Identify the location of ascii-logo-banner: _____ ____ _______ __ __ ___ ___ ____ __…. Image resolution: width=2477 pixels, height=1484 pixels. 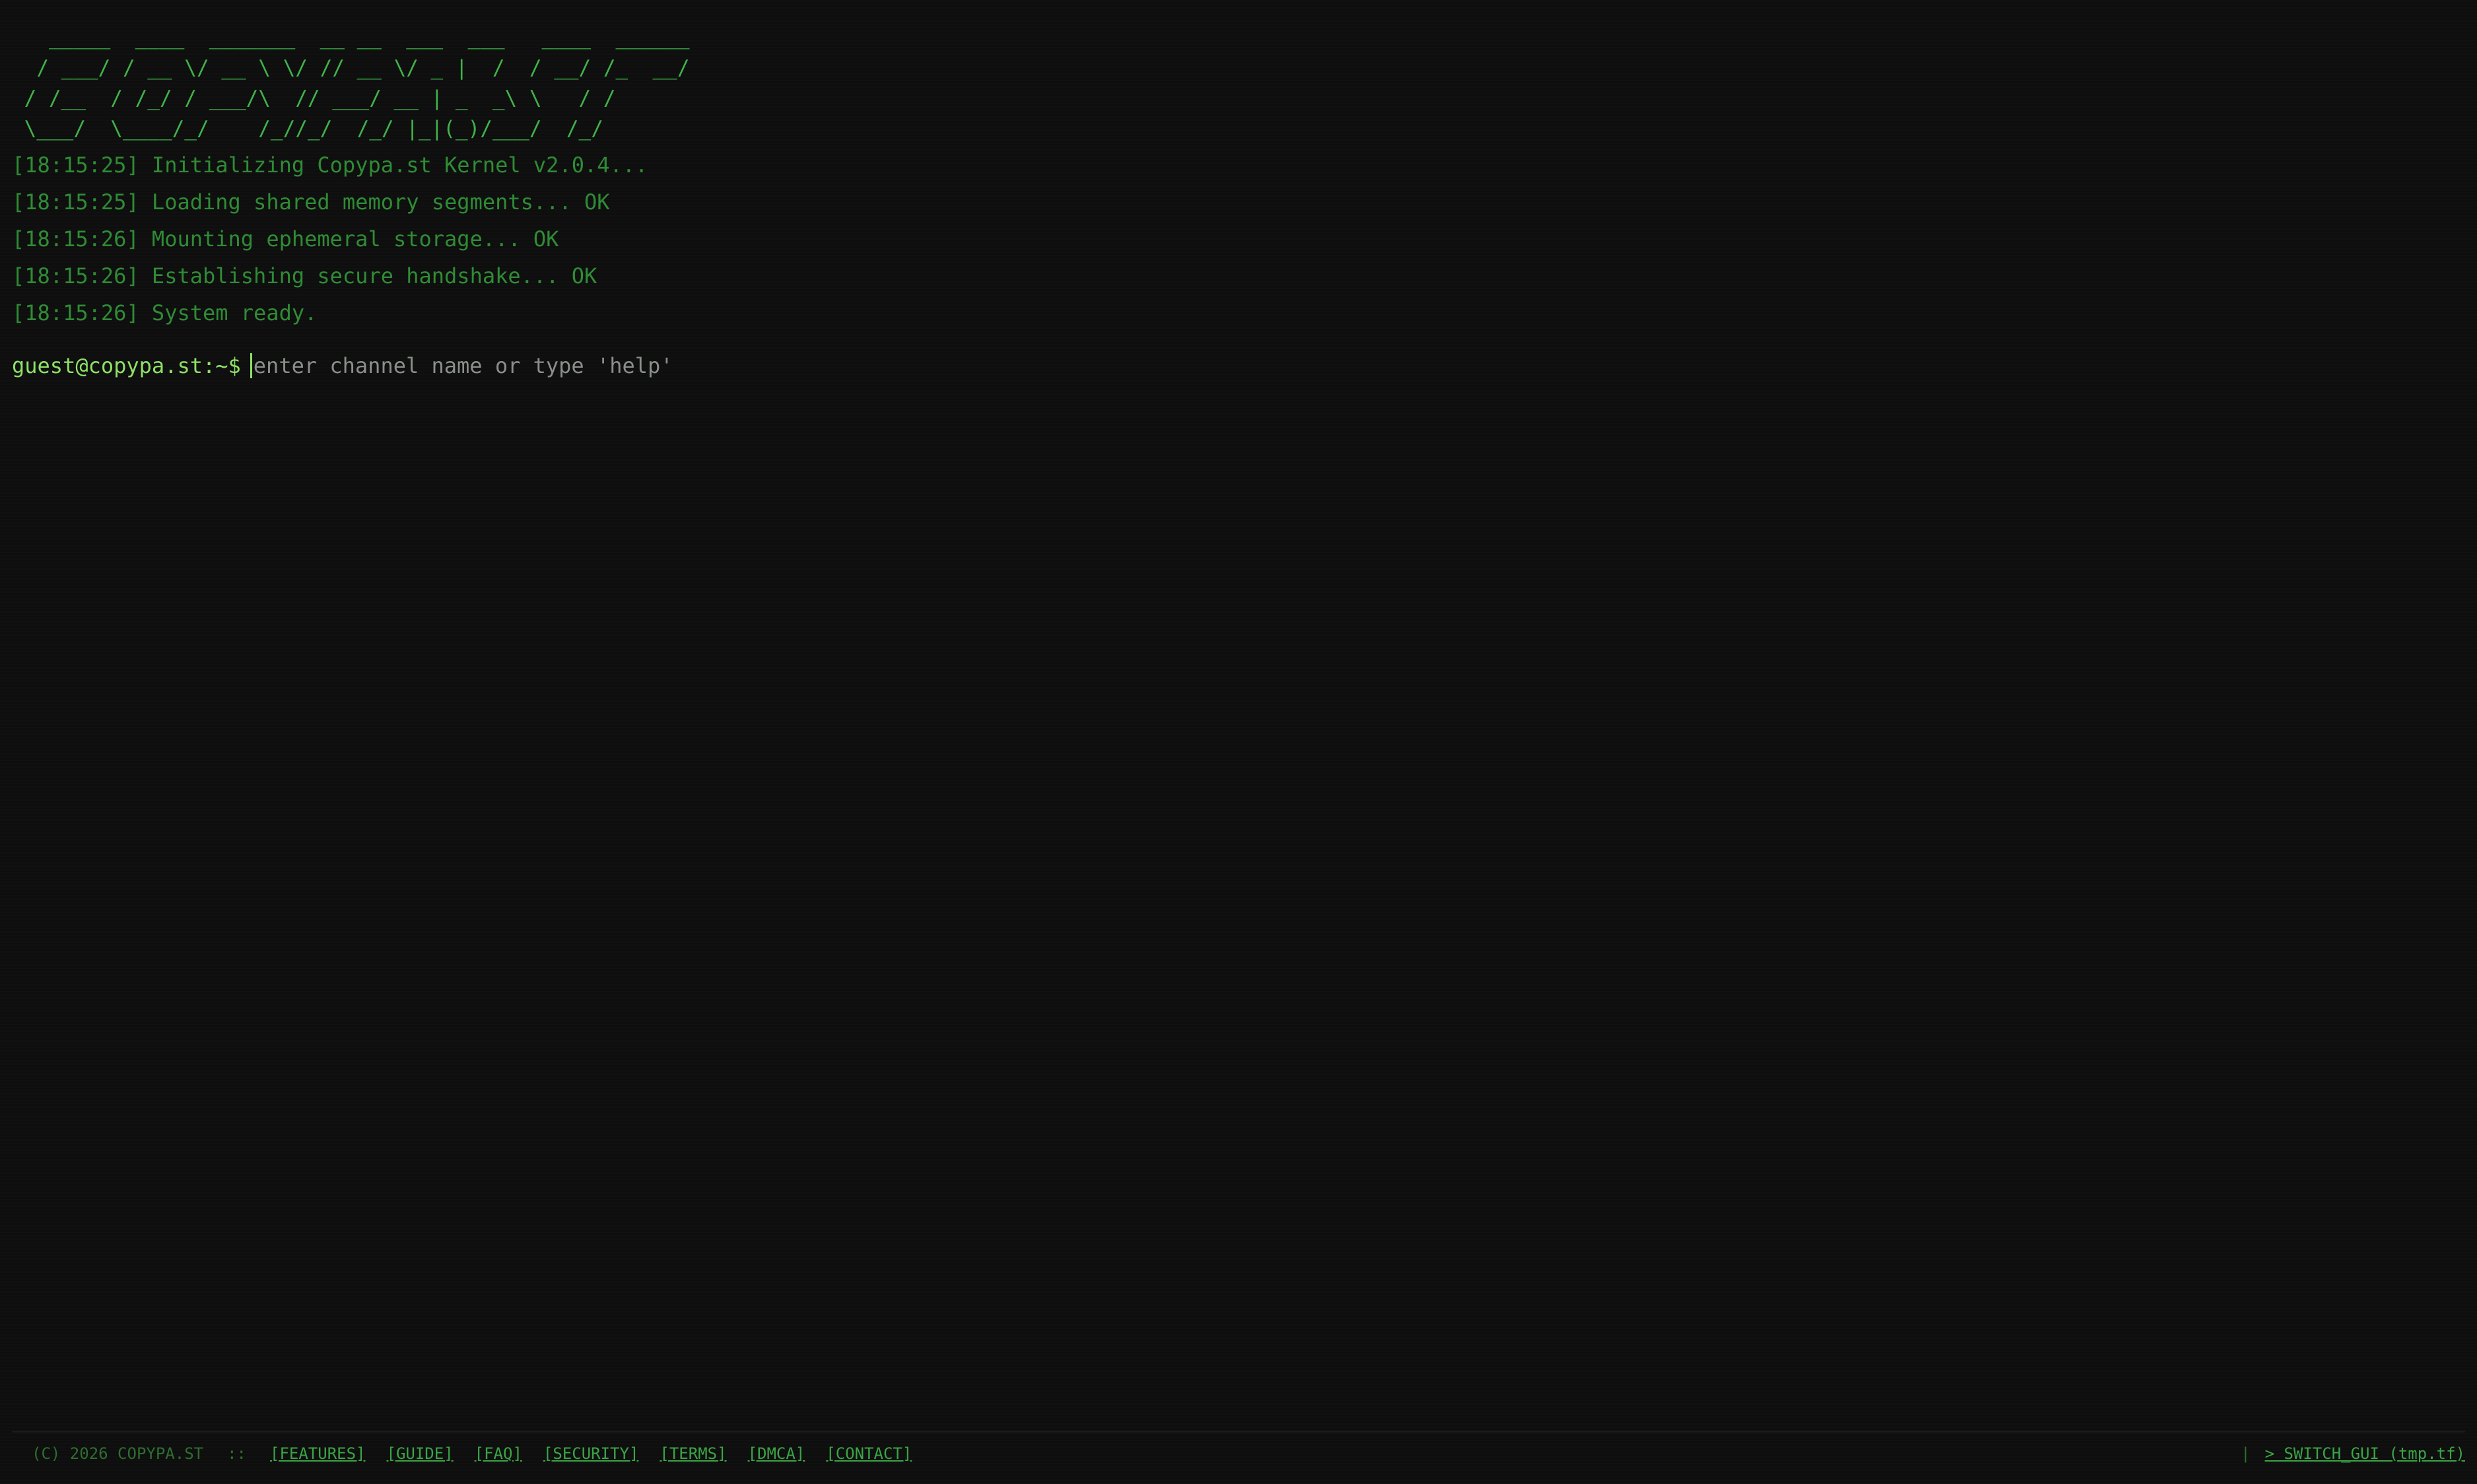
(357, 83).